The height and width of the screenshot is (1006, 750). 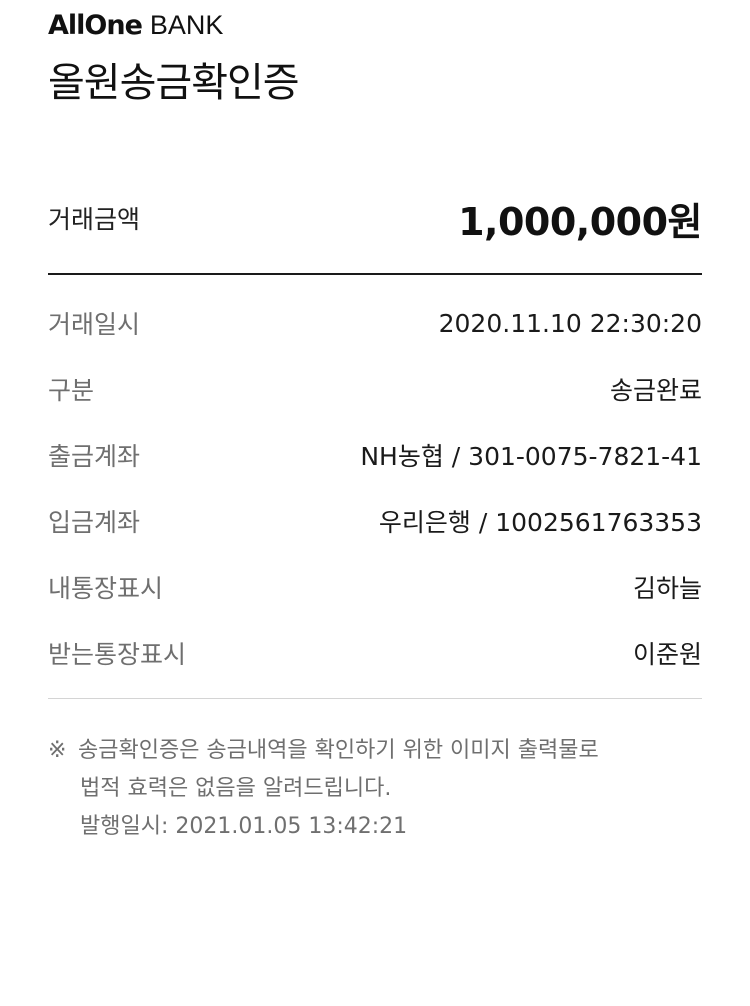 What do you see at coordinates (186, 25) in the screenshot?
I see `brand-suffix: BANK` at bounding box center [186, 25].